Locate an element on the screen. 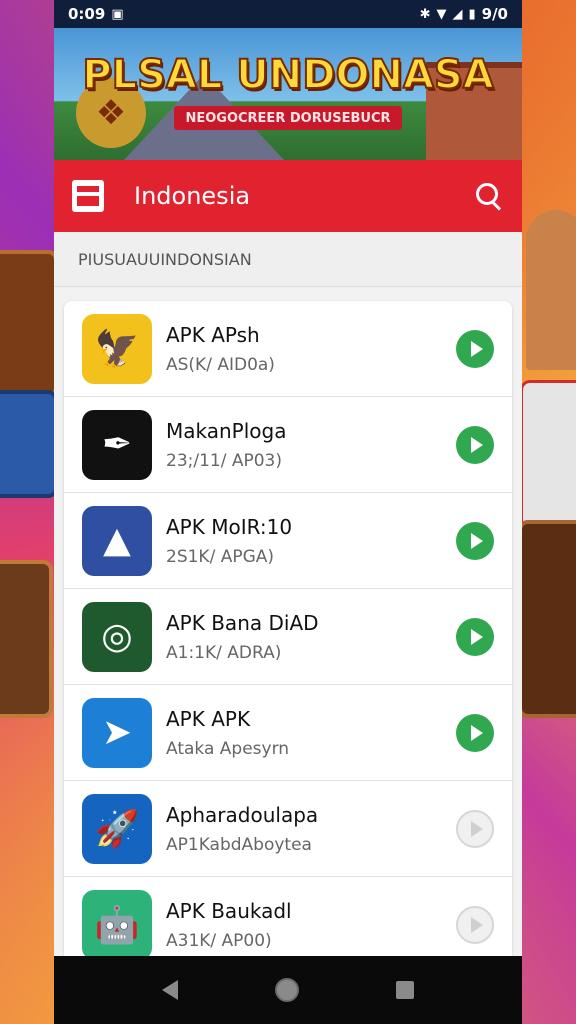 This screenshot has height=1024, width=576. home-icon is located at coordinates (286, 990).